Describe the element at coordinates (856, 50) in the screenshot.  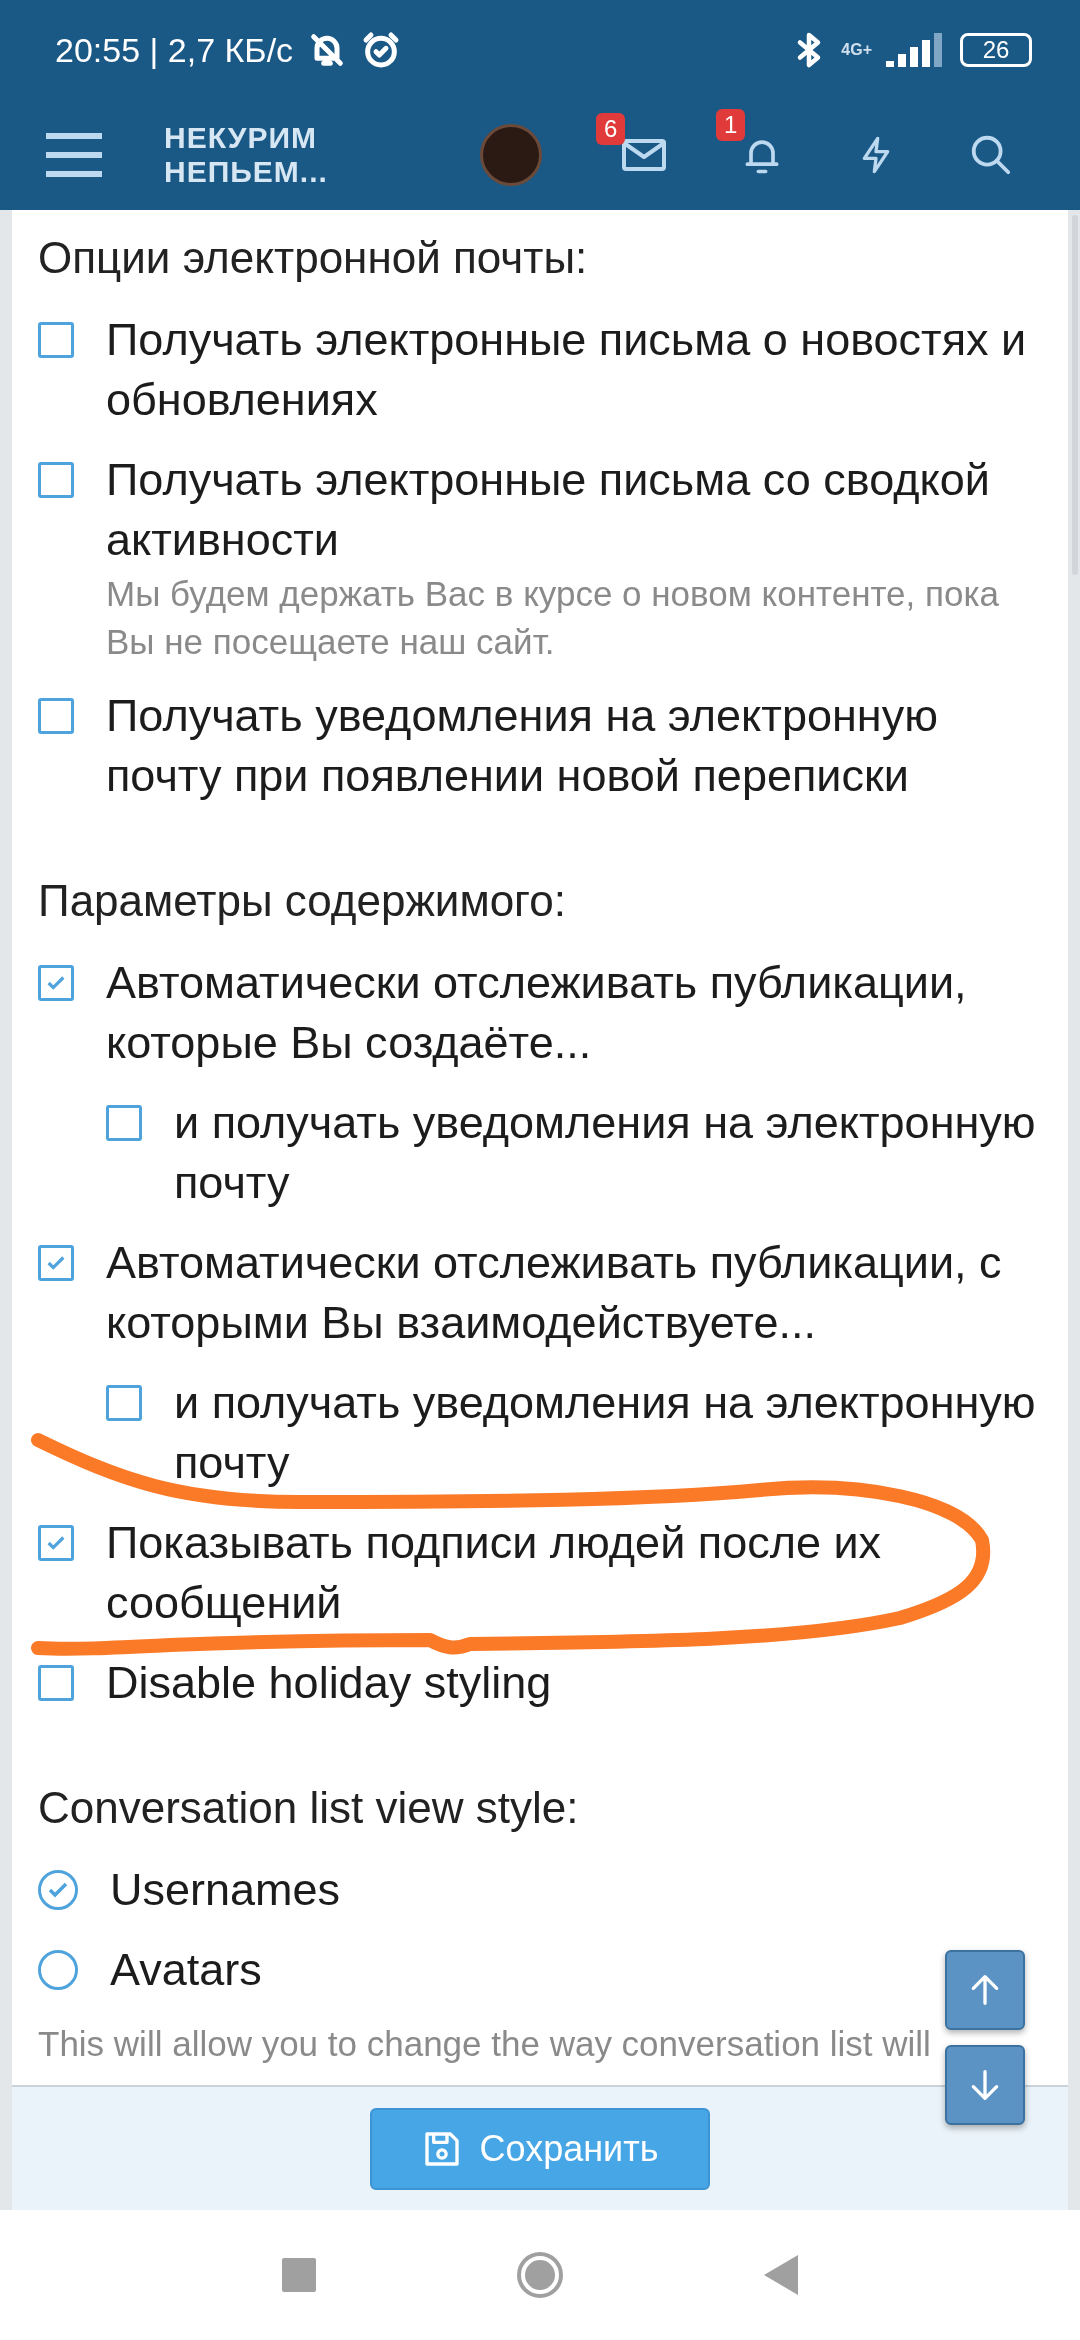
I see `network-type: 4G+` at that location.